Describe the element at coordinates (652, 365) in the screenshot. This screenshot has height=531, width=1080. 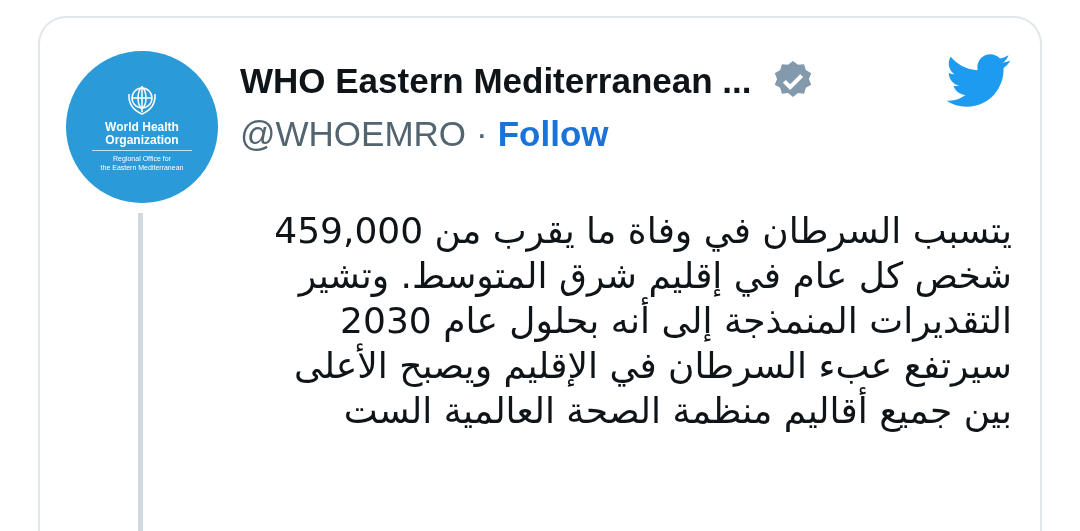
I see `tweet-text-line: سيرتفع عبء السرطان في الإقليم ويصبح الأعلى` at that location.